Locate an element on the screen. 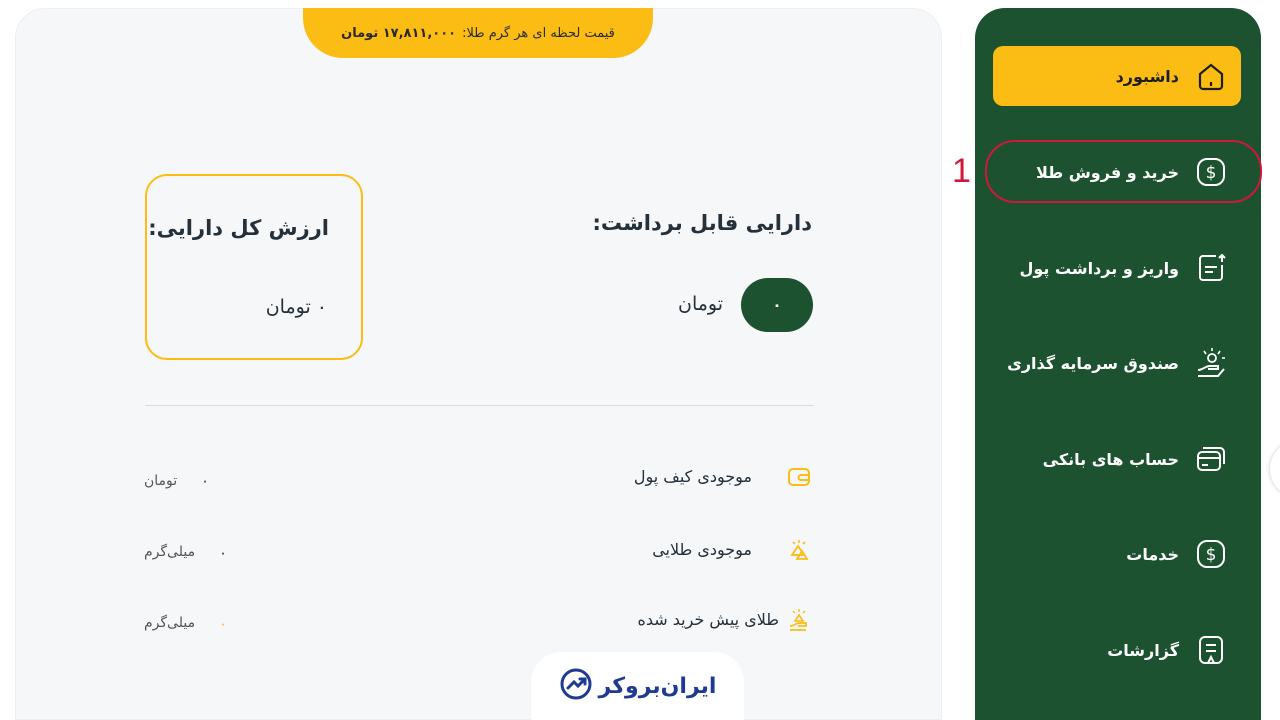 This screenshot has width=1280, height=720. sidebar-item-label: واریز و برداشت پول is located at coordinates (1099, 268).